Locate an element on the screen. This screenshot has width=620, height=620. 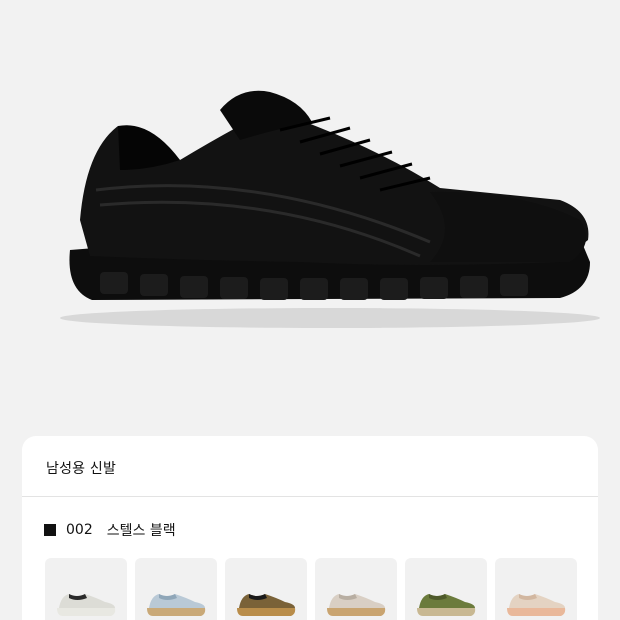
selected-variant: 002 스텔스 블랙 is located at coordinates (110, 530).